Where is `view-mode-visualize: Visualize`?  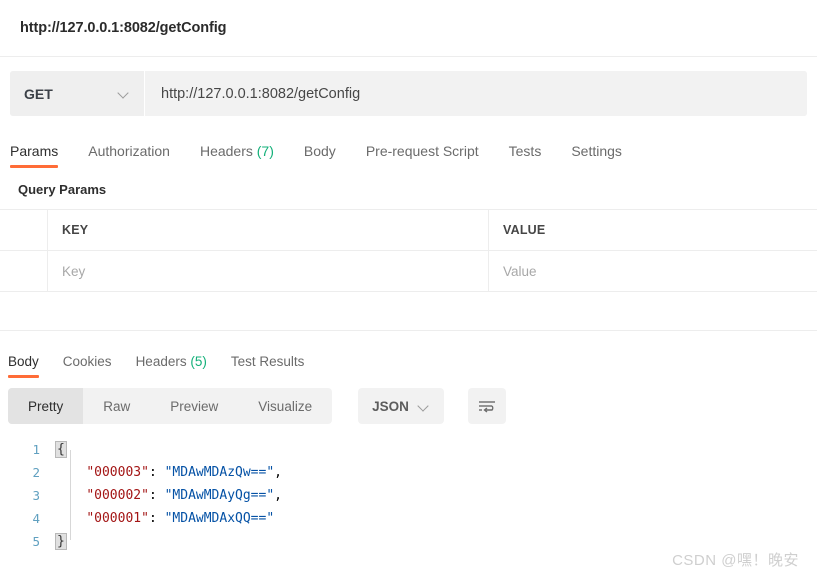 view-mode-visualize: Visualize is located at coordinates (285, 406).